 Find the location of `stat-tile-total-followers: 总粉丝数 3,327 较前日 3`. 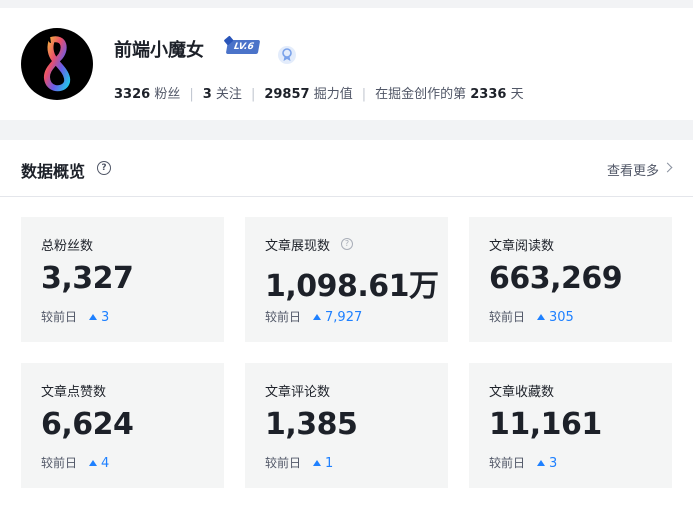

stat-tile-total-followers: 总粉丝数 3,327 较前日 3 is located at coordinates (122, 279).